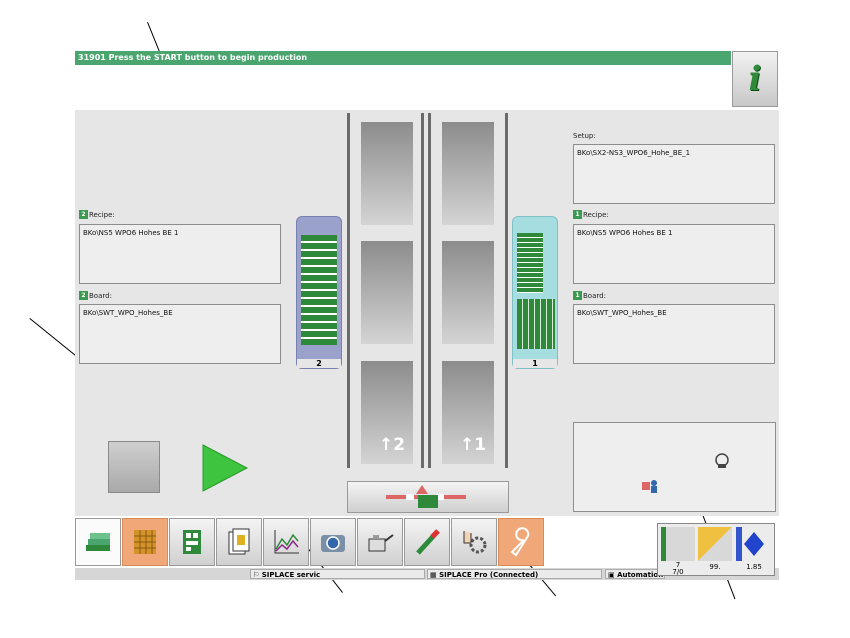 Image resolution: width=850 pixels, height=638 pixels. I want to click on magazine-right: 1, so click(535, 292).